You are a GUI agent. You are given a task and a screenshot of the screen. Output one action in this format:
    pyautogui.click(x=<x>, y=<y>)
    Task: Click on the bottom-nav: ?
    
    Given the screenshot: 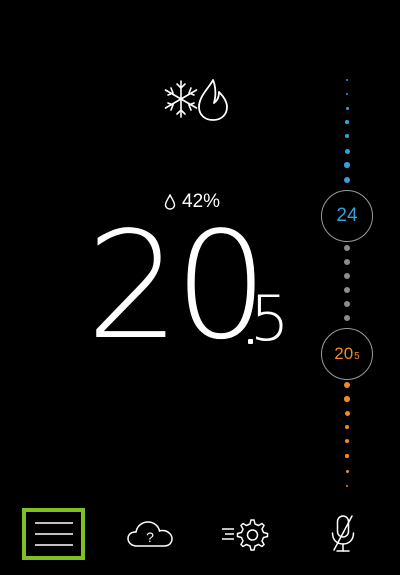 What is the action you would take?
    pyautogui.click(x=200, y=534)
    